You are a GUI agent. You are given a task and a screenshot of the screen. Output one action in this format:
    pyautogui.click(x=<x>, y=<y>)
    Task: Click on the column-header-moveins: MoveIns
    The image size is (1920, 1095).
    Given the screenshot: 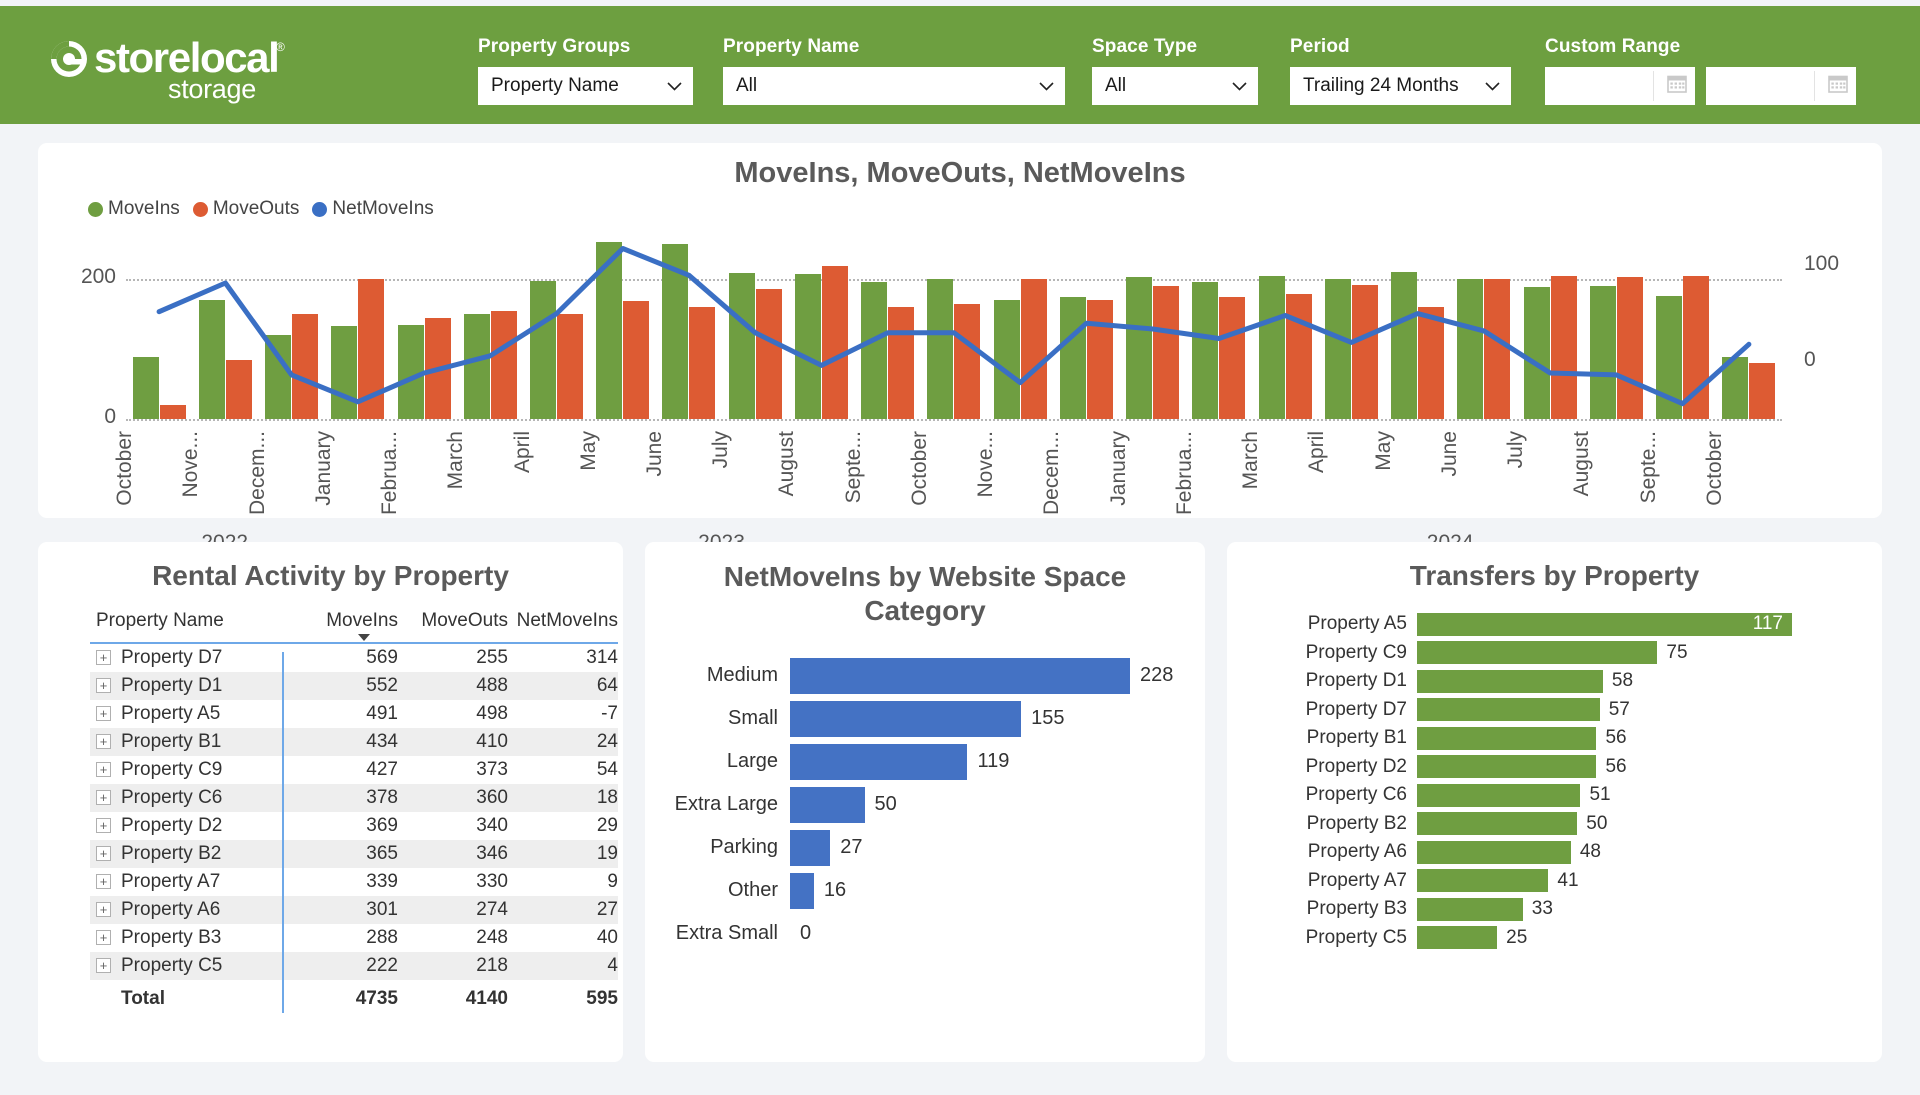 What is the action you would take?
    pyautogui.click(x=343, y=625)
    